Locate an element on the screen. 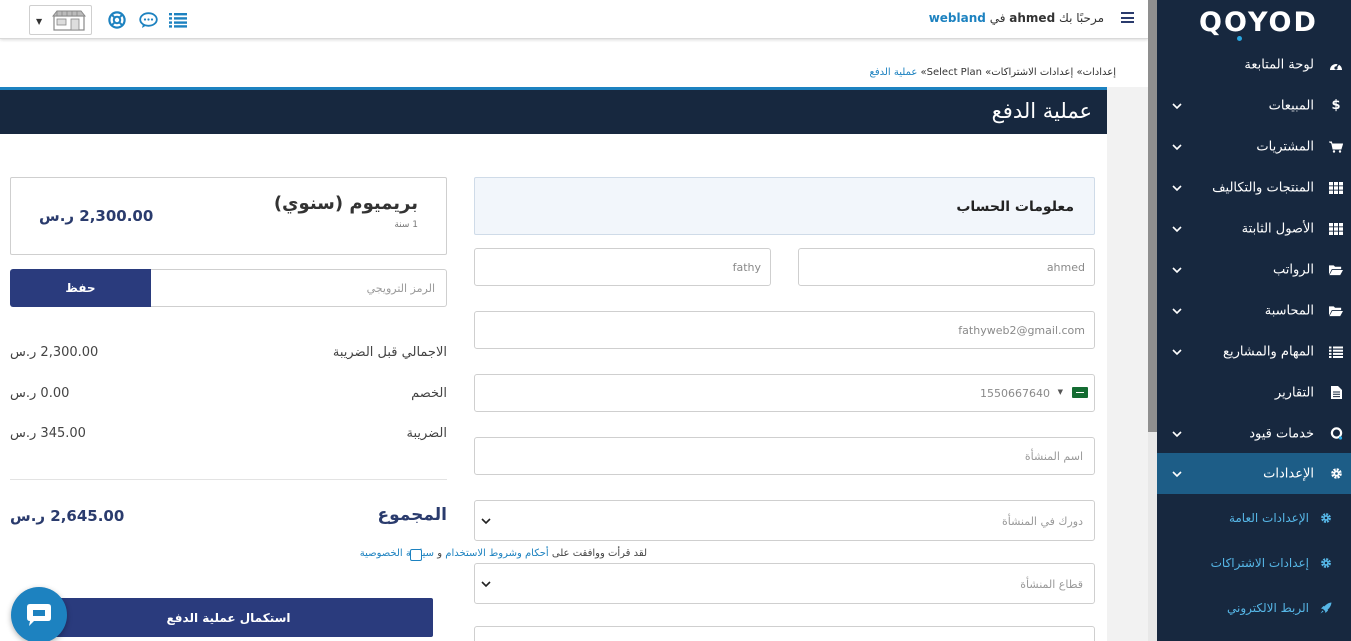 The width and height of the screenshot is (1351, 641). menu-icon is located at coordinates (1127, 17).